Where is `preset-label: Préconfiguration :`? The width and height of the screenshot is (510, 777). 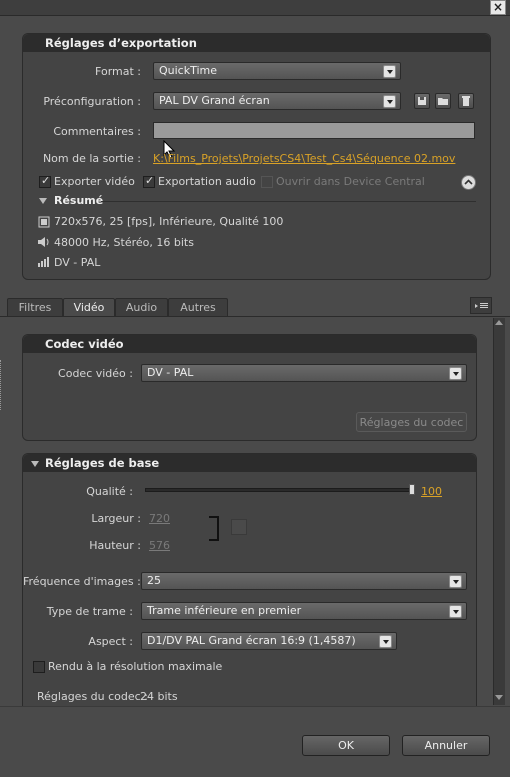
preset-label: Préconfiguration : is located at coordinates (92, 101).